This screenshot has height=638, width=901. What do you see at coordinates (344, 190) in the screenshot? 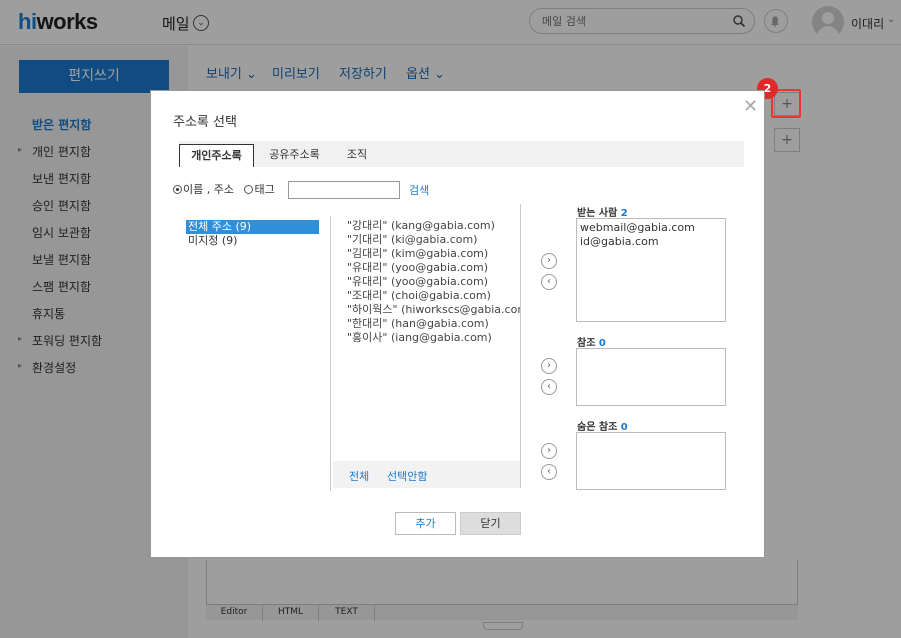
I see `contact-search-input` at bounding box center [344, 190].